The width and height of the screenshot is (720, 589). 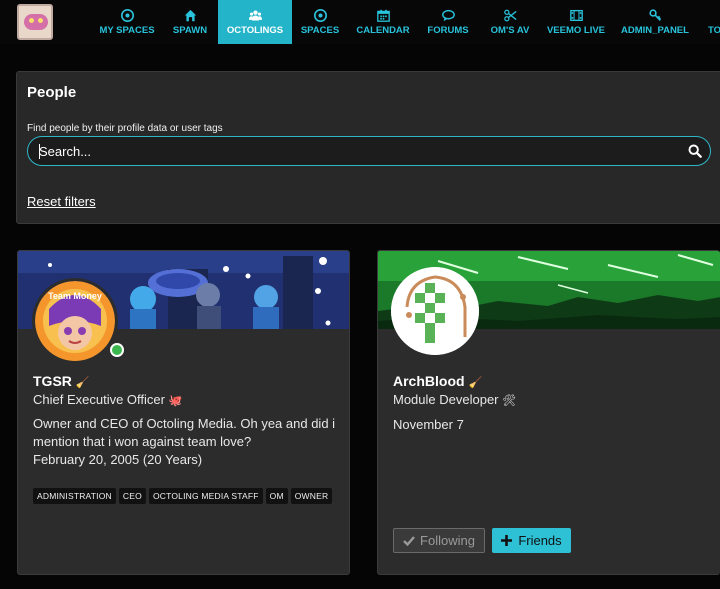 What do you see at coordinates (507, 540) in the screenshot?
I see `plus-icon` at bounding box center [507, 540].